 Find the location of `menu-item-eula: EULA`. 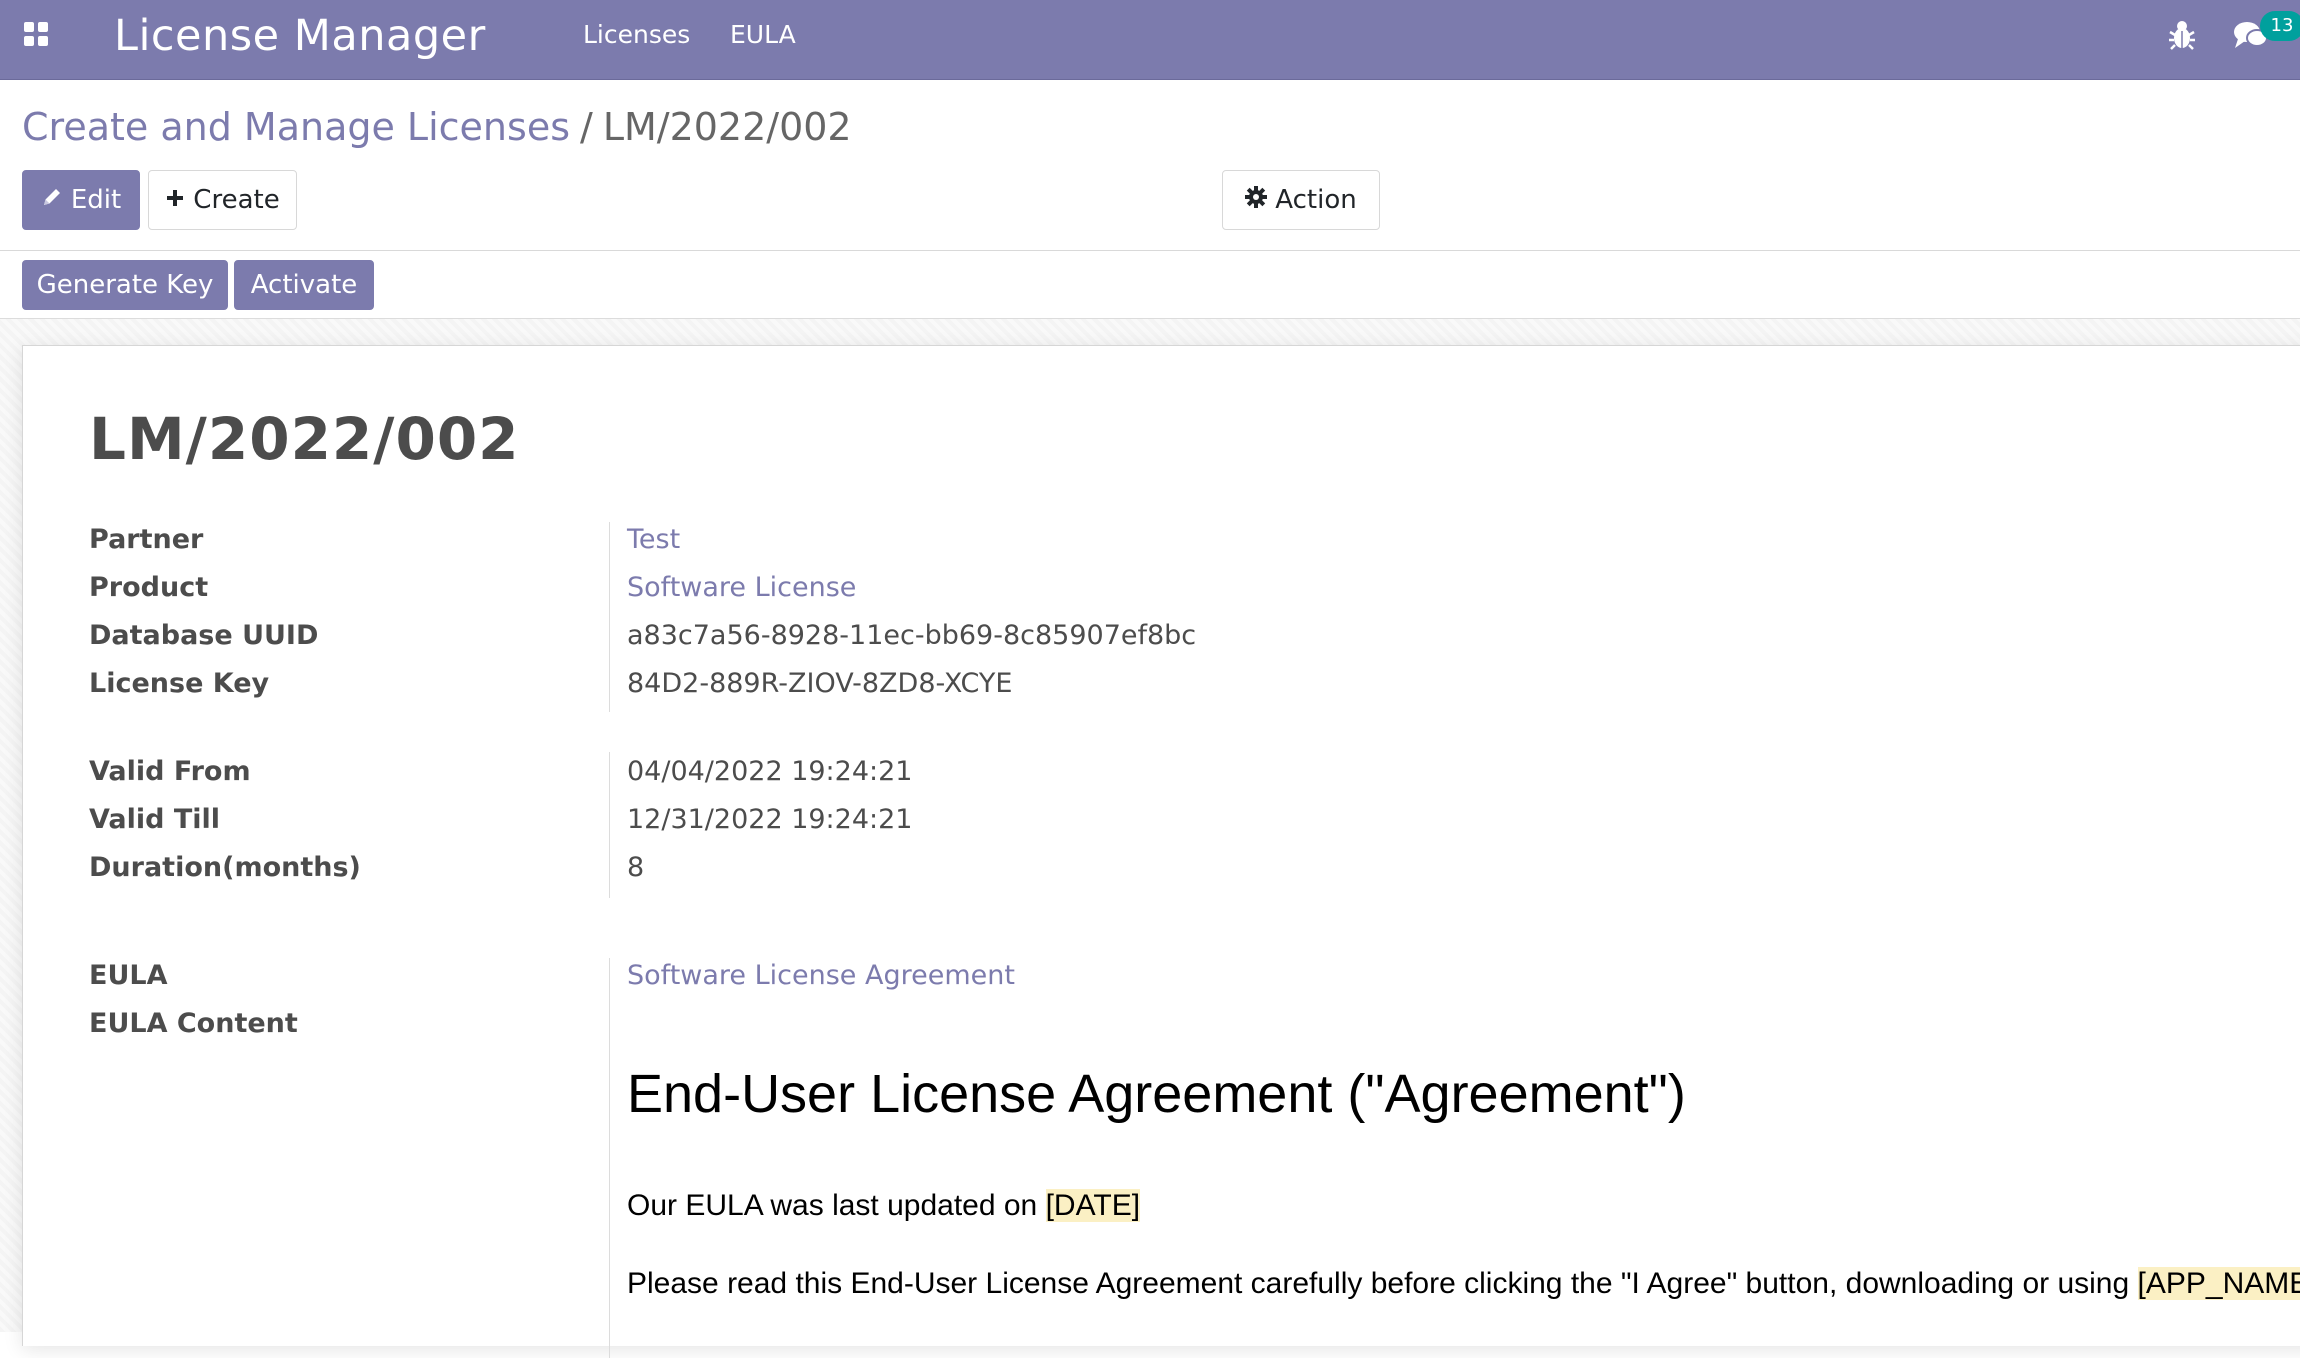

menu-item-eula: EULA is located at coordinates (763, 35).